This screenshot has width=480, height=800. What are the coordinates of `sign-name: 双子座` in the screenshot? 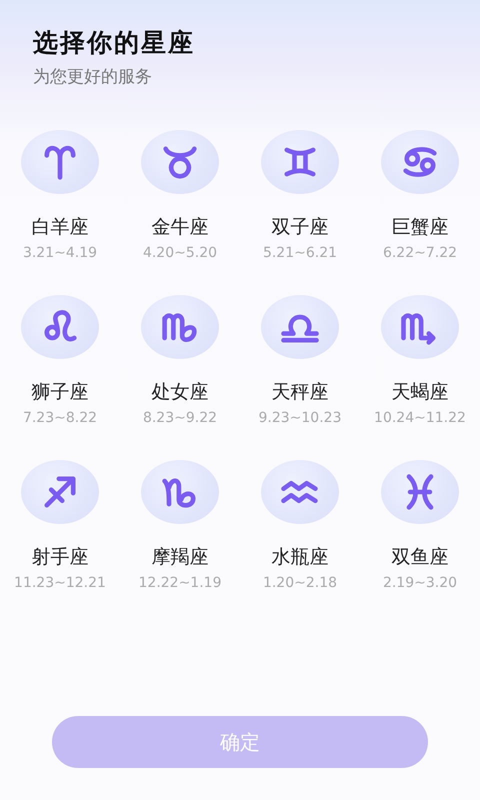 It's located at (300, 227).